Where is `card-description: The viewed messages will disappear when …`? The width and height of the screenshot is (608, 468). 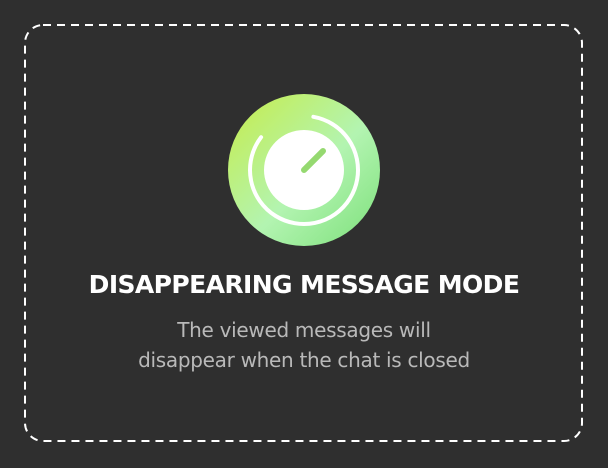 card-description: The viewed messages will disappear when … is located at coordinates (304, 345).